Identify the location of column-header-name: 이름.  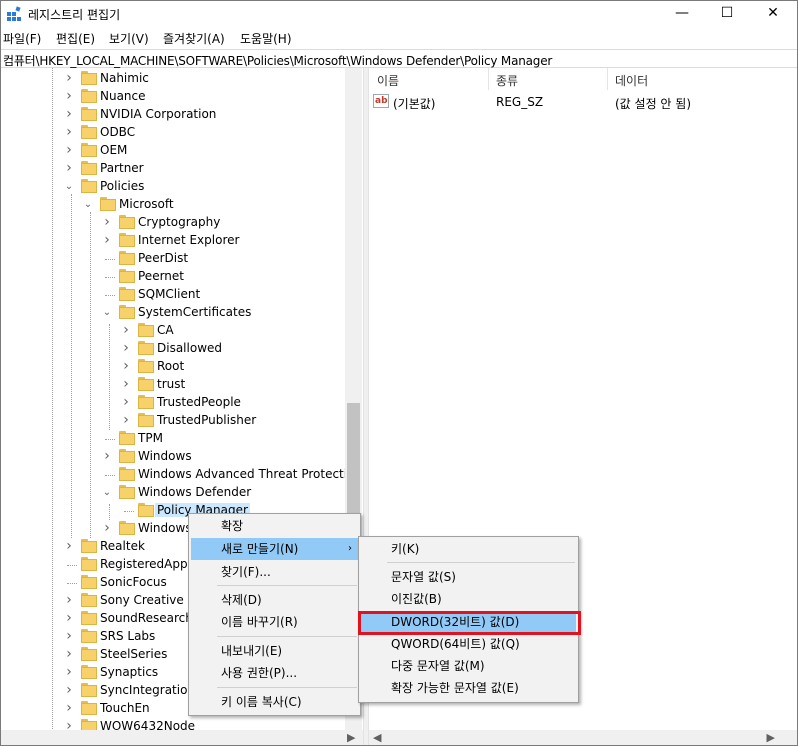
(388, 80).